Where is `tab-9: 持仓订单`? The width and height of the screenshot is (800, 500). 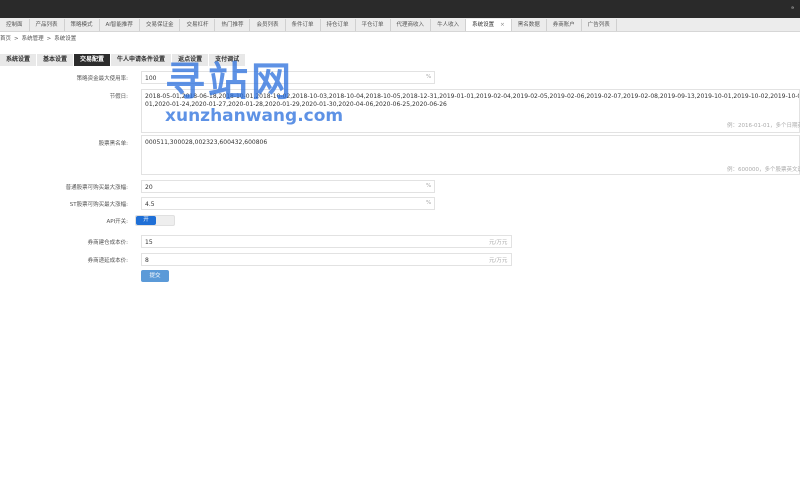
tab-9: 持仓订单 is located at coordinates (338, 25).